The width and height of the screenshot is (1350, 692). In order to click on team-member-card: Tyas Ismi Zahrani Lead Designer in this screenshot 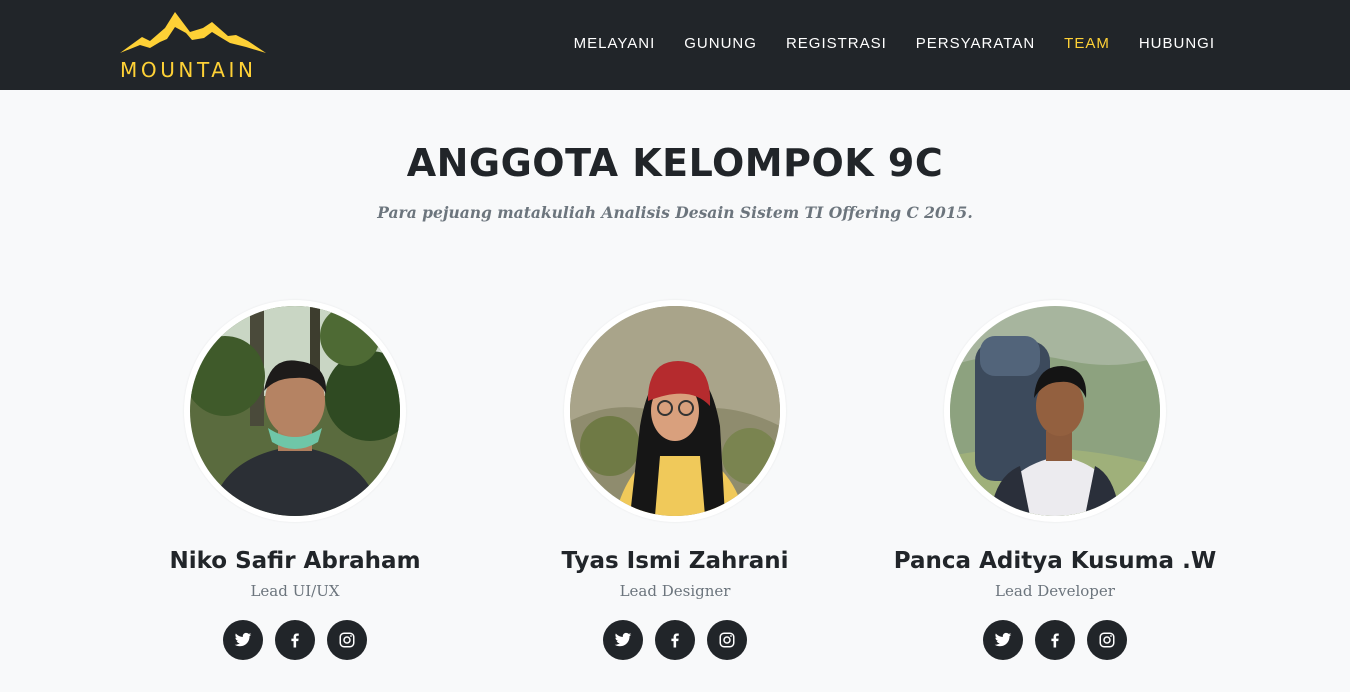, I will do `click(675, 480)`.